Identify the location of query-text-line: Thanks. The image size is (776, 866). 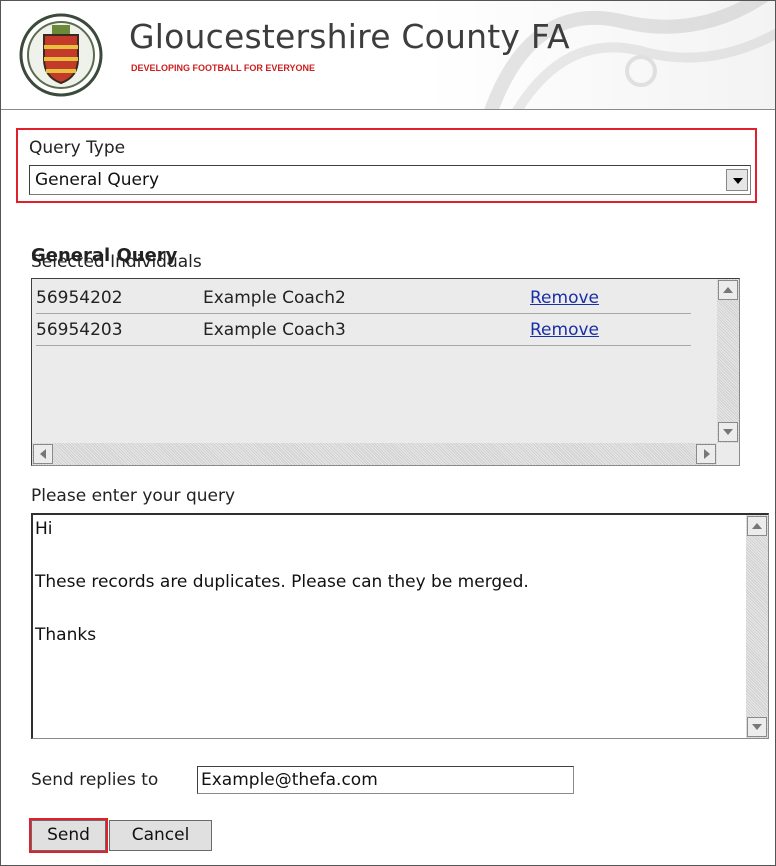
(66, 635).